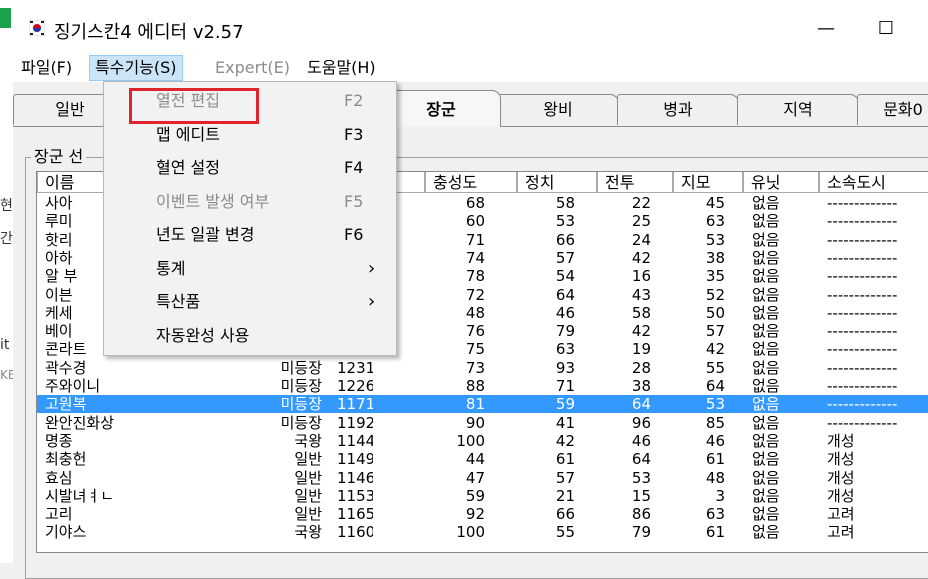 This screenshot has width=928, height=579. Describe the element at coordinates (558, 109) in the screenshot. I see `tab-queens: 왕비` at that location.